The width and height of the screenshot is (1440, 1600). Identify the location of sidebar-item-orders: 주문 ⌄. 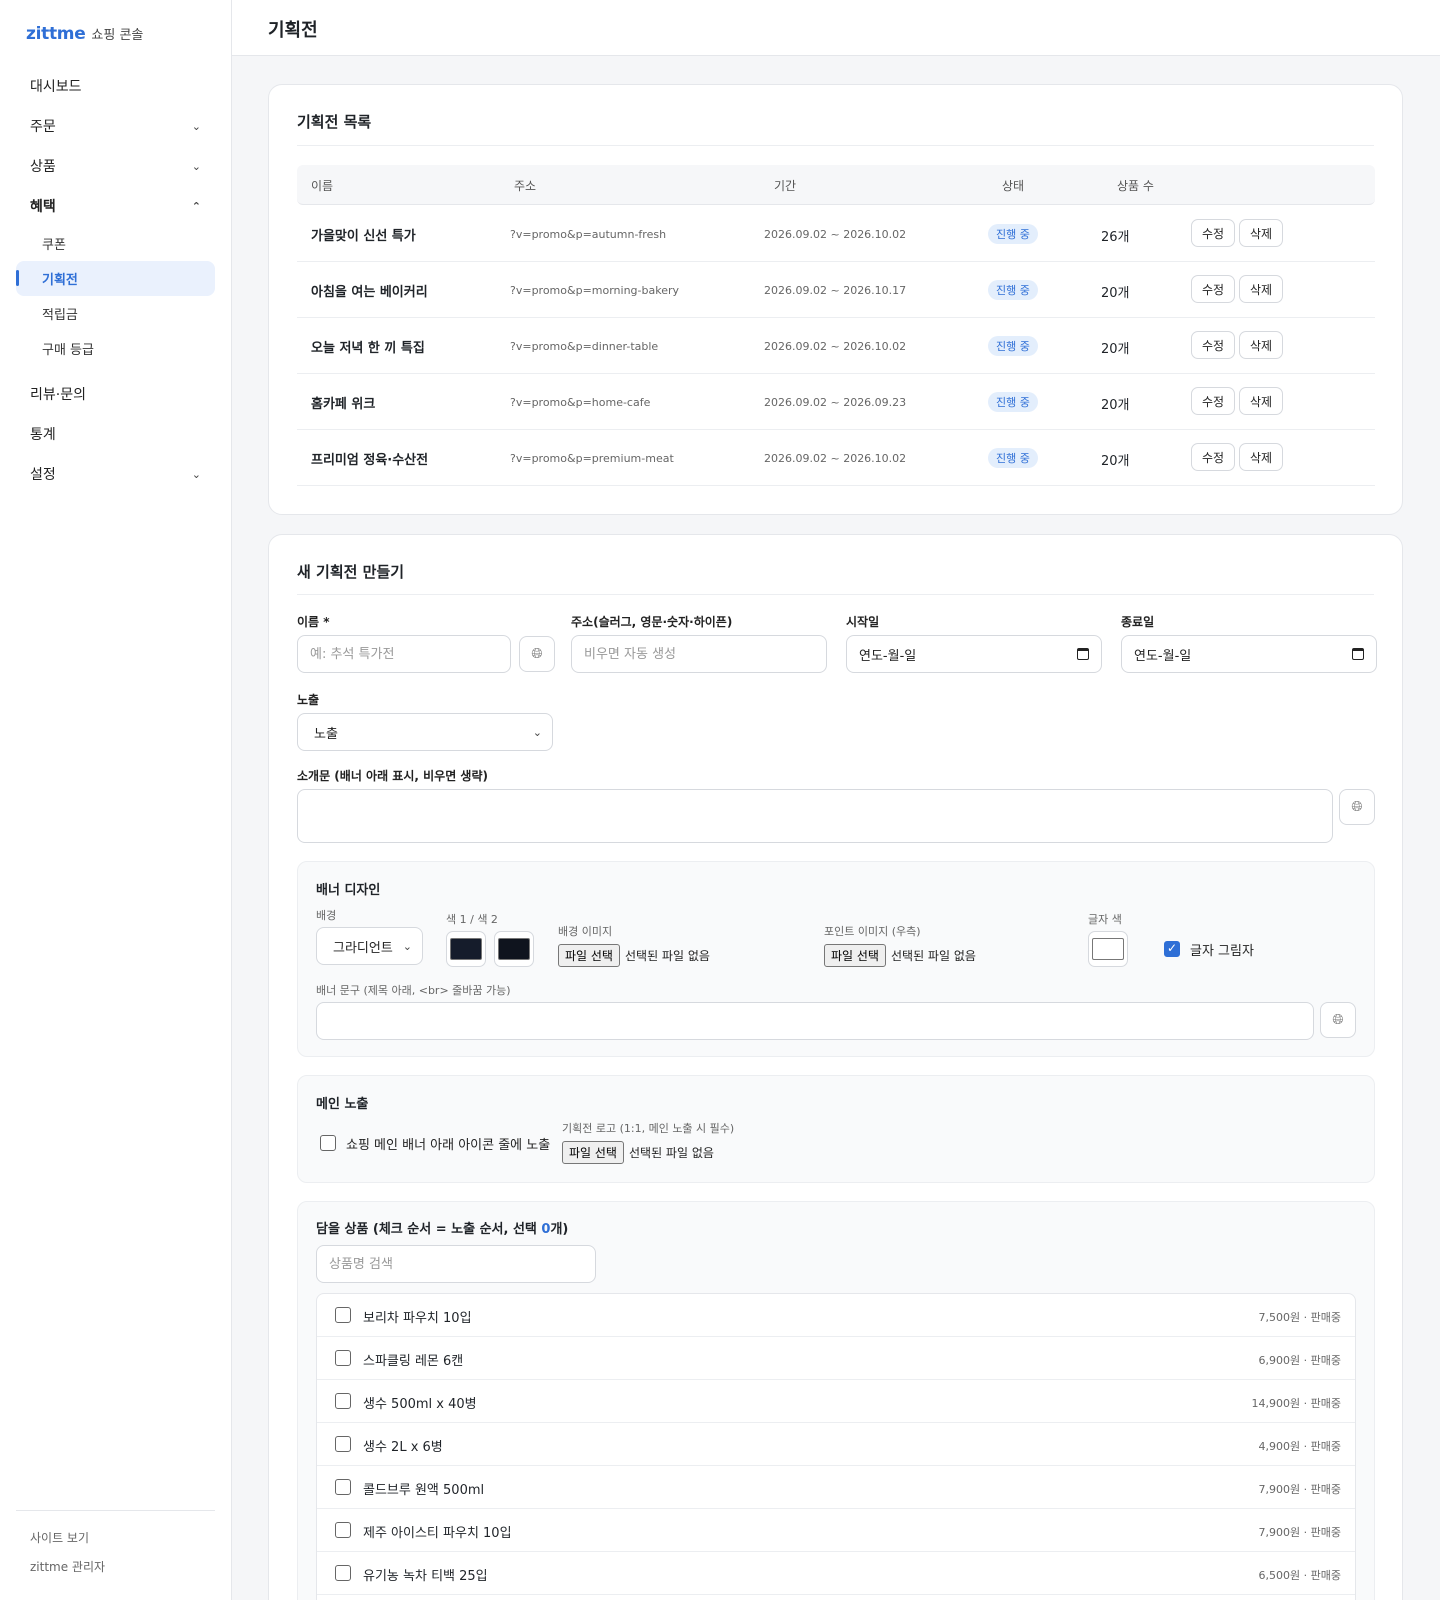
(115, 126).